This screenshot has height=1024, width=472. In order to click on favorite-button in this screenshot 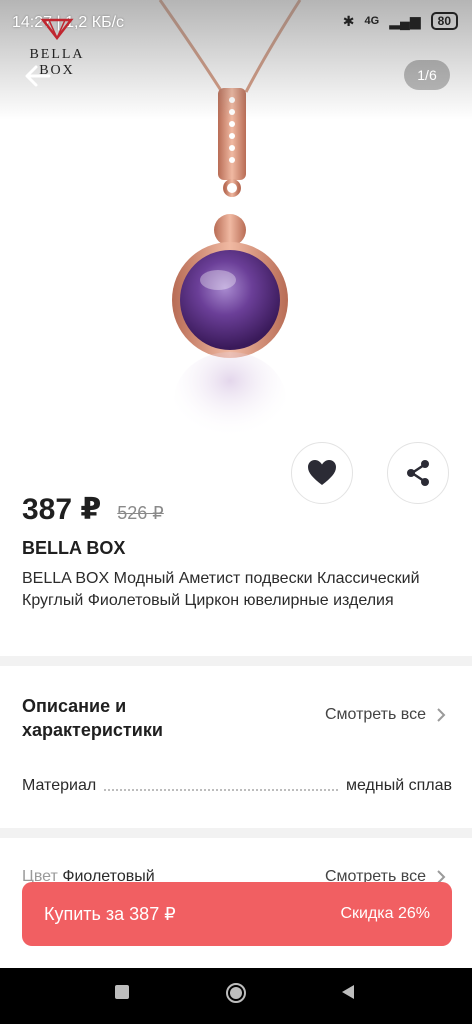, I will do `click(322, 473)`.